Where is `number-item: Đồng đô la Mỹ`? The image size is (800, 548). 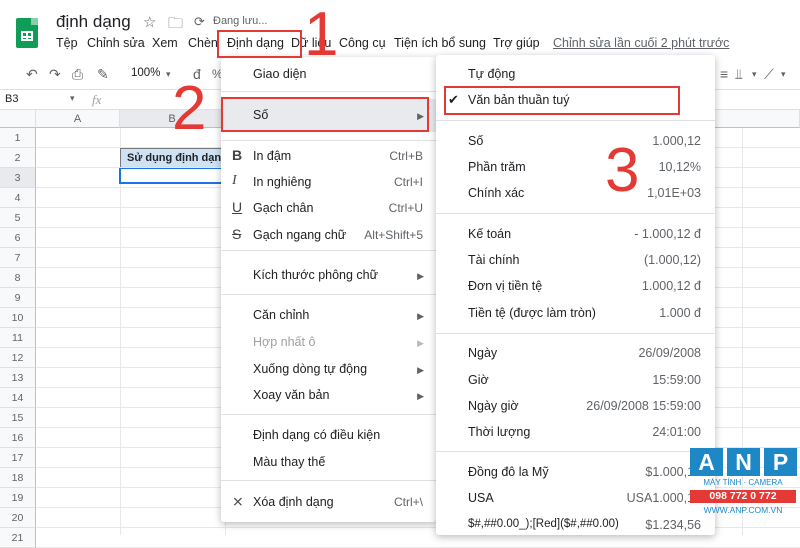
number-item: Đồng đô la Mỹ is located at coordinates (508, 472).